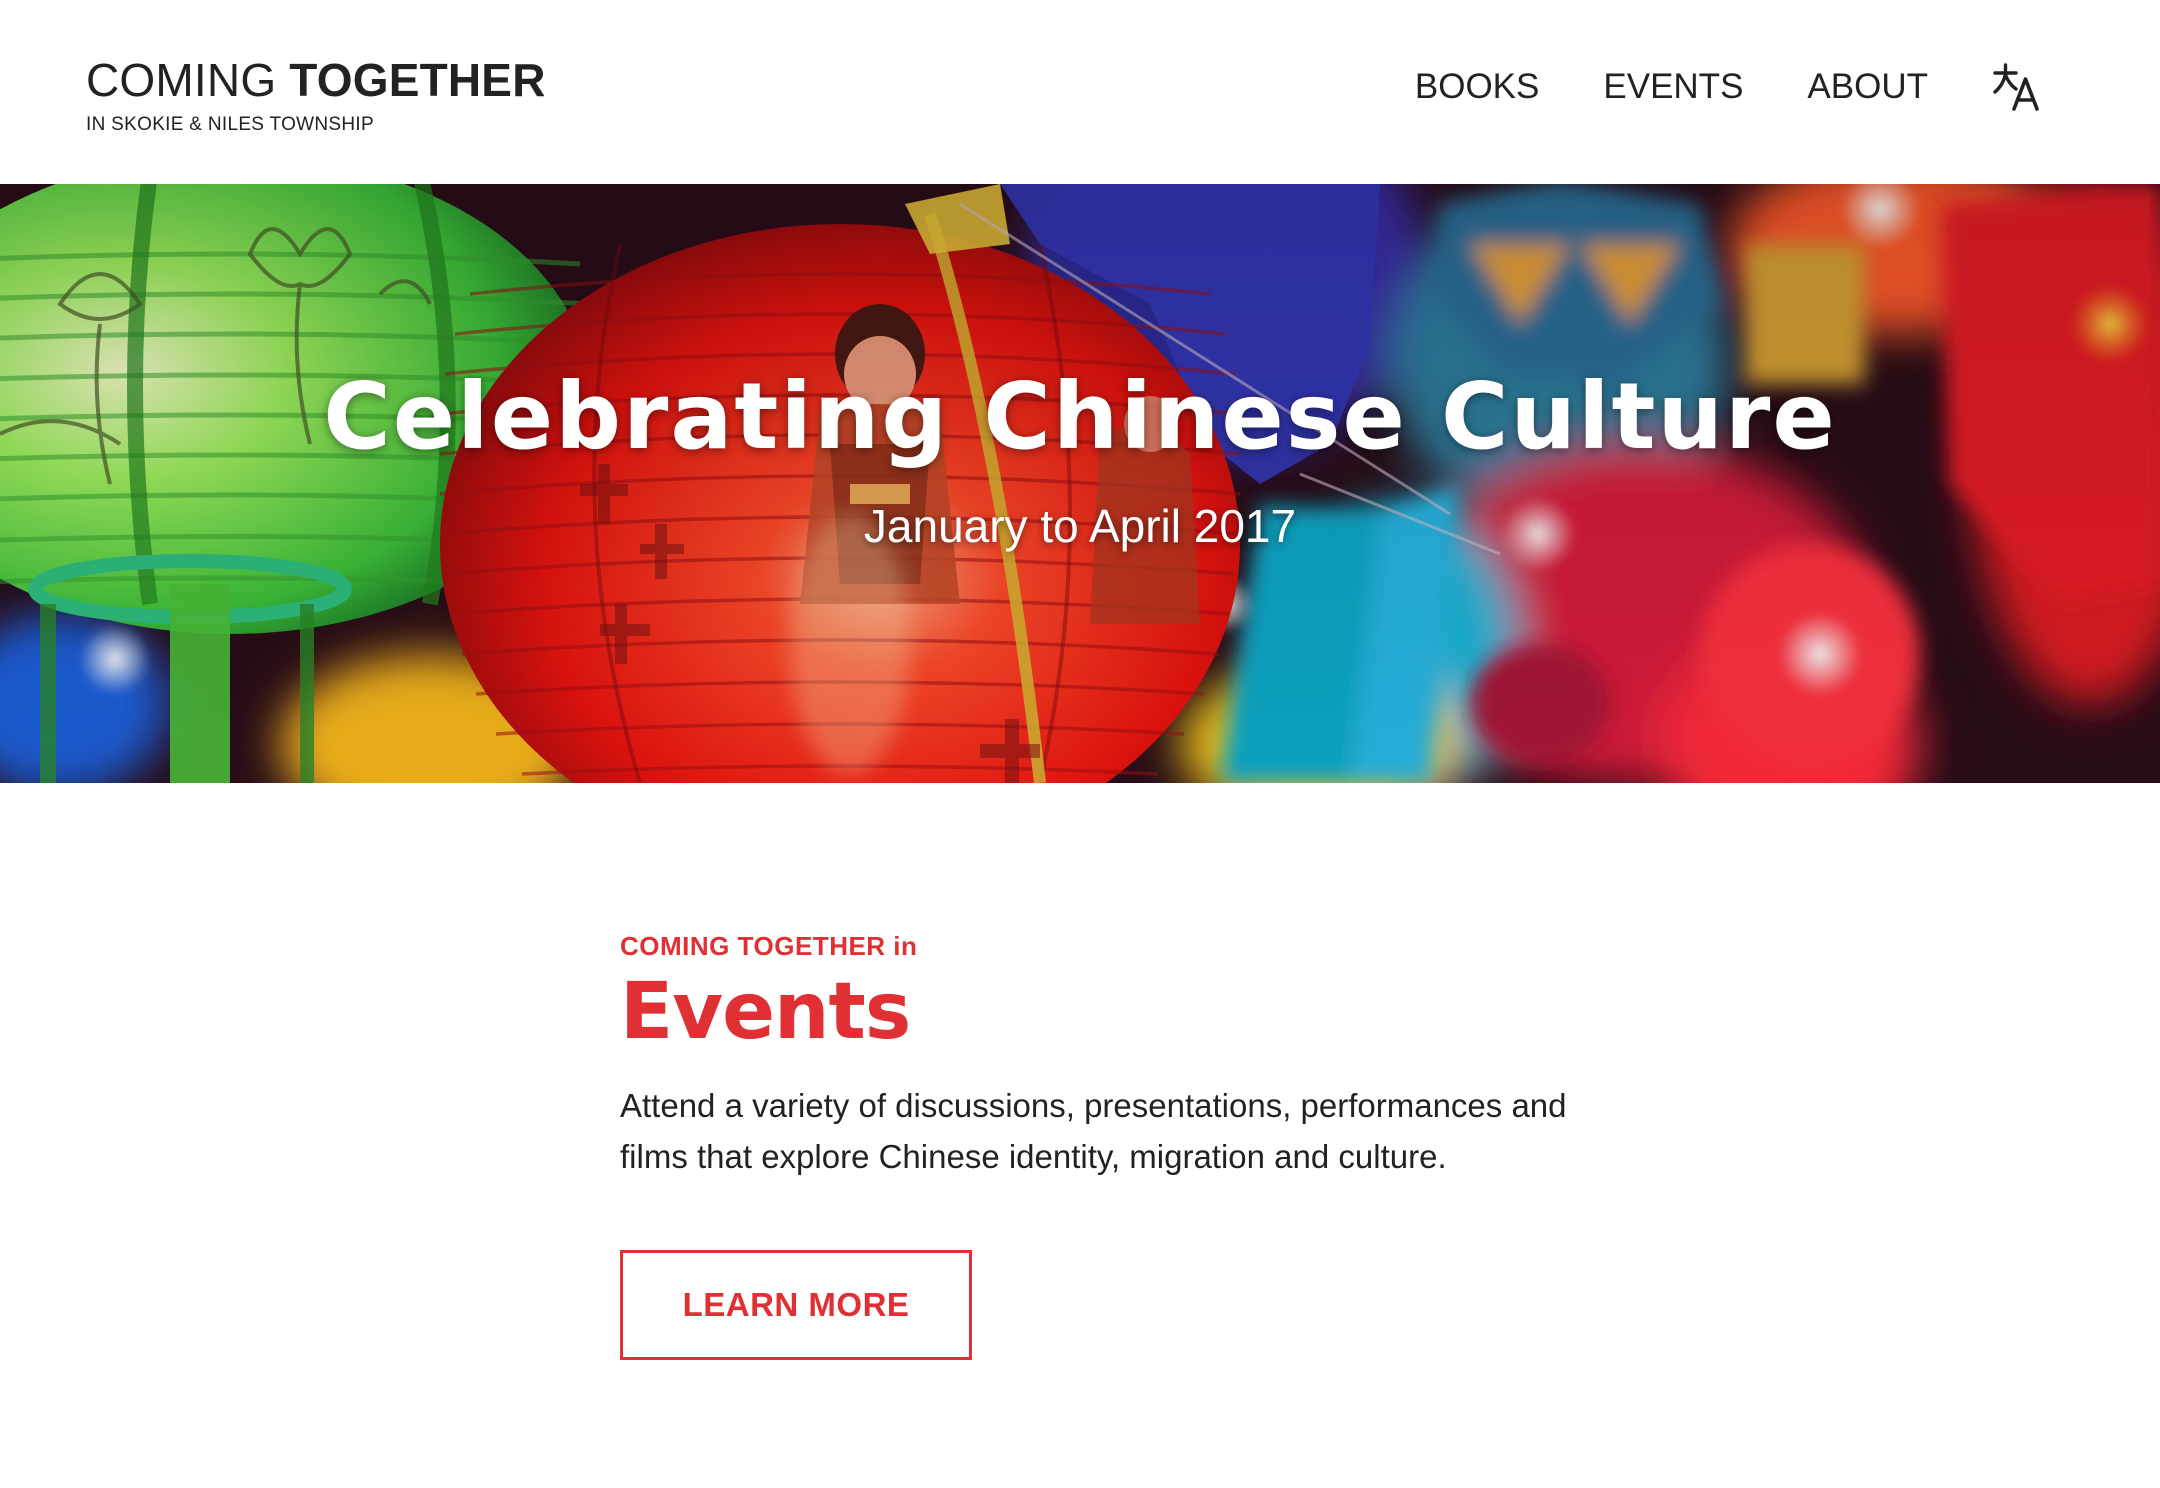  I want to click on logo-title: COMING TOGETHER, so click(316, 80).